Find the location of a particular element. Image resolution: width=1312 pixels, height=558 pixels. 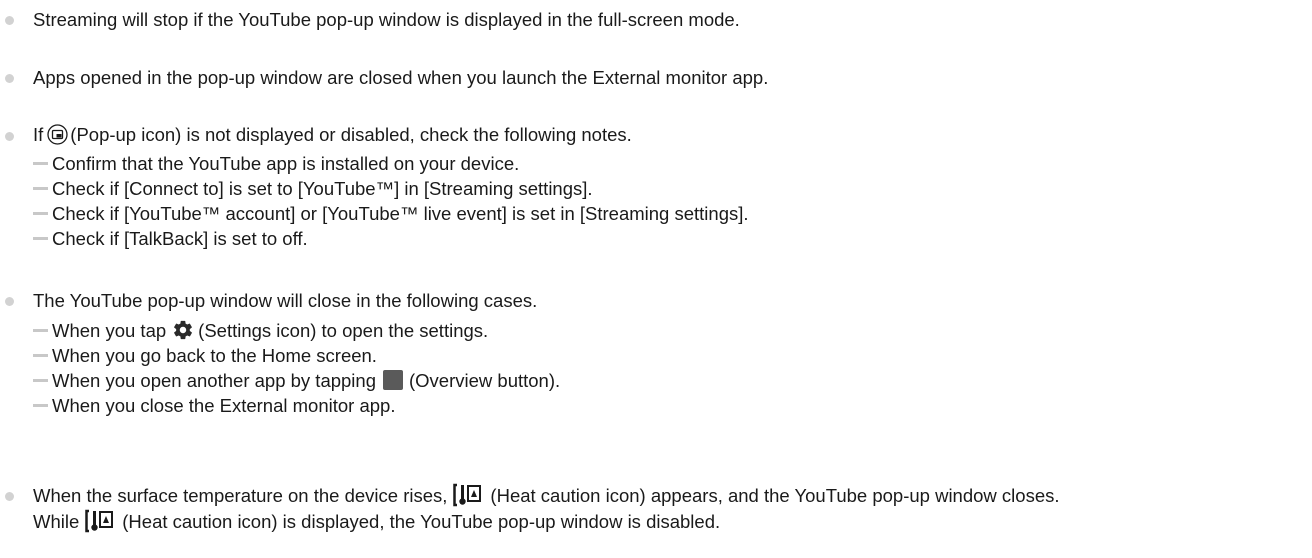

note-text-pre: While is located at coordinates (56, 521).